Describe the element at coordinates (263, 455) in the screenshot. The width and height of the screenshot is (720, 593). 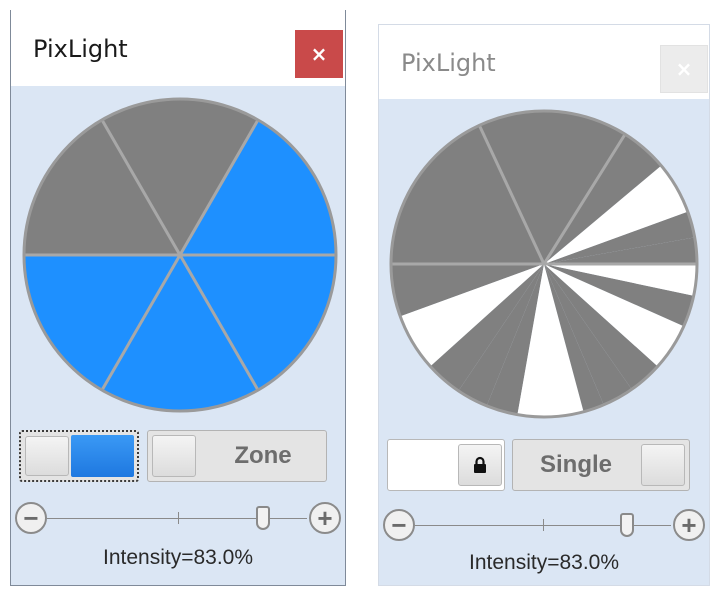
I see `mode-label: Zone` at that location.